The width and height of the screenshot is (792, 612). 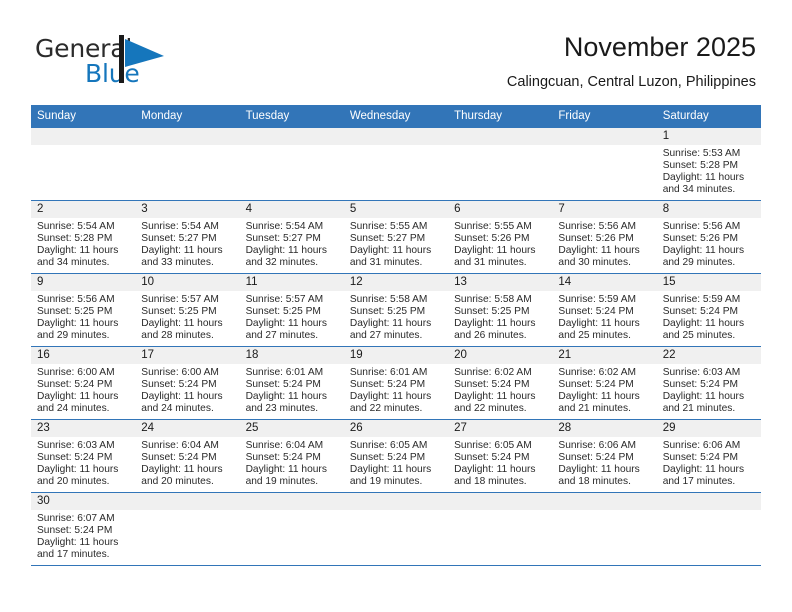 What do you see at coordinates (291, 209) in the screenshot?
I see `day-number: 4` at bounding box center [291, 209].